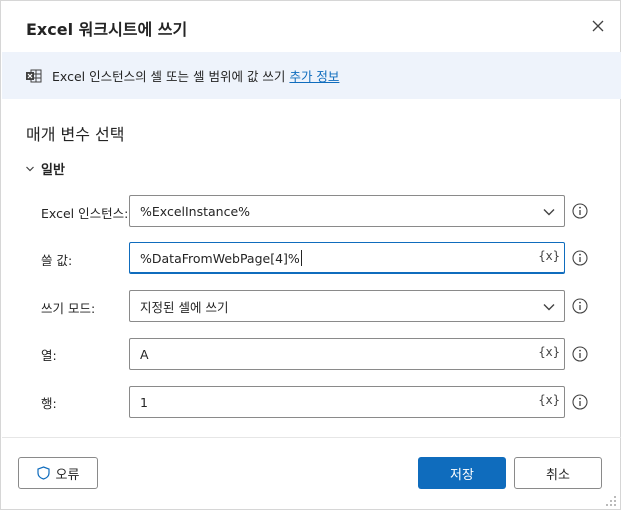  What do you see at coordinates (347, 258) in the screenshot?
I see `value-input: %DataFromWebPage[4]% {x}` at bounding box center [347, 258].